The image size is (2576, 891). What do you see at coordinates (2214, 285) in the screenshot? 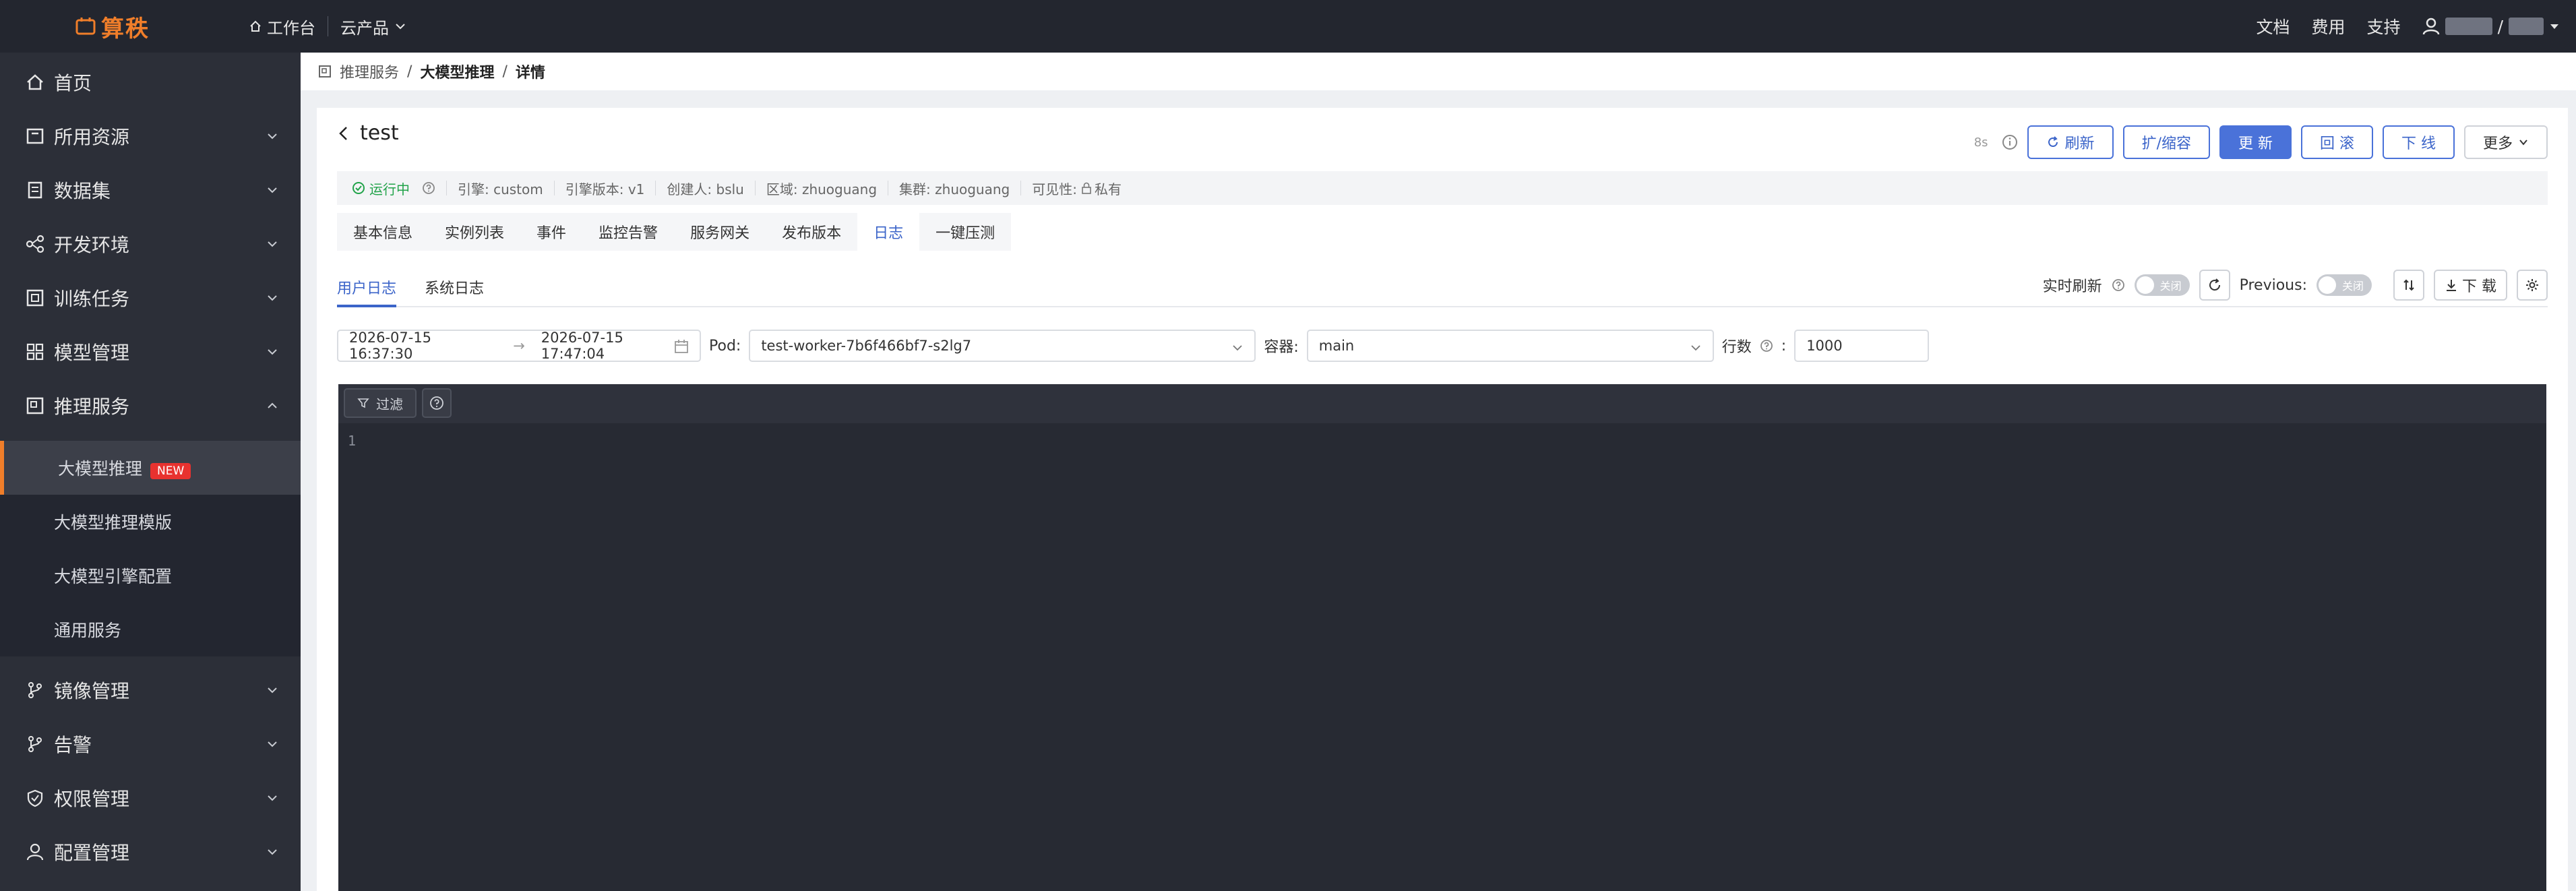
I see `reload-button` at bounding box center [2214, 285].